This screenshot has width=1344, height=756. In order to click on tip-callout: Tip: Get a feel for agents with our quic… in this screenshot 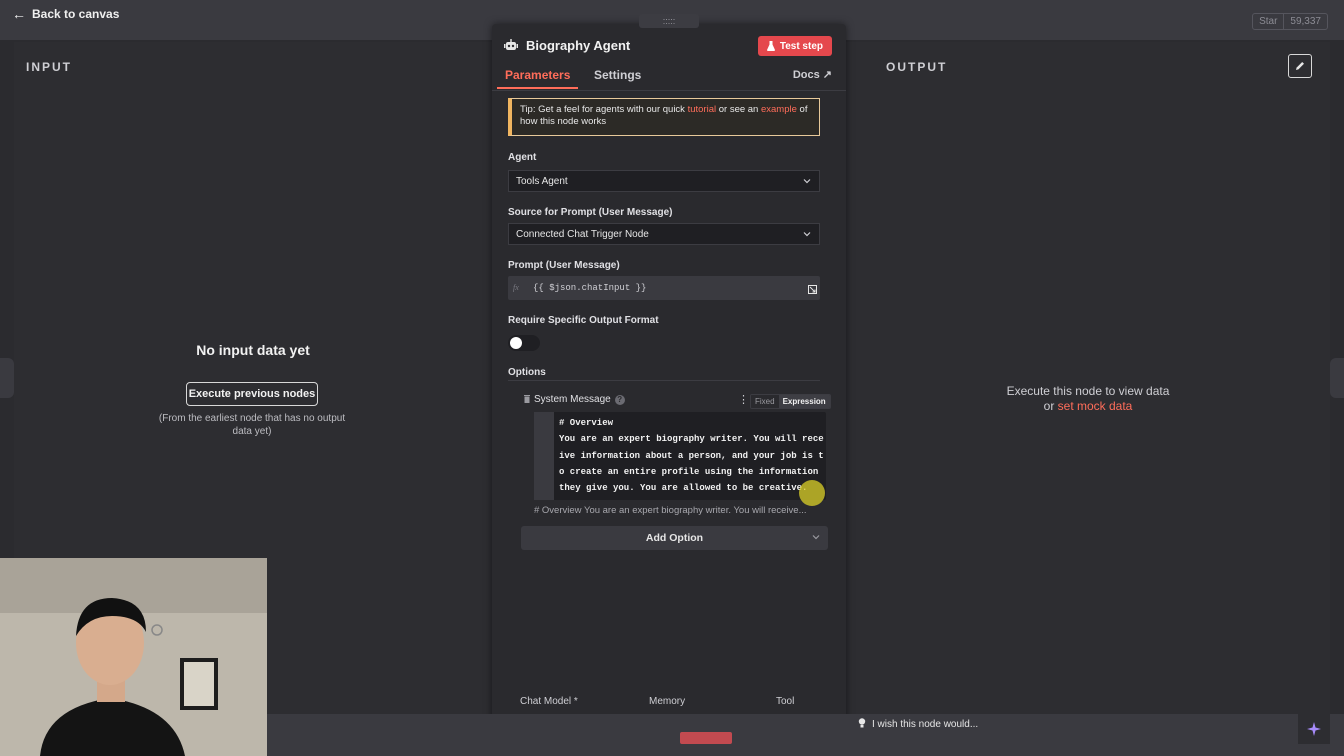, I will do `click(664, 117)`.